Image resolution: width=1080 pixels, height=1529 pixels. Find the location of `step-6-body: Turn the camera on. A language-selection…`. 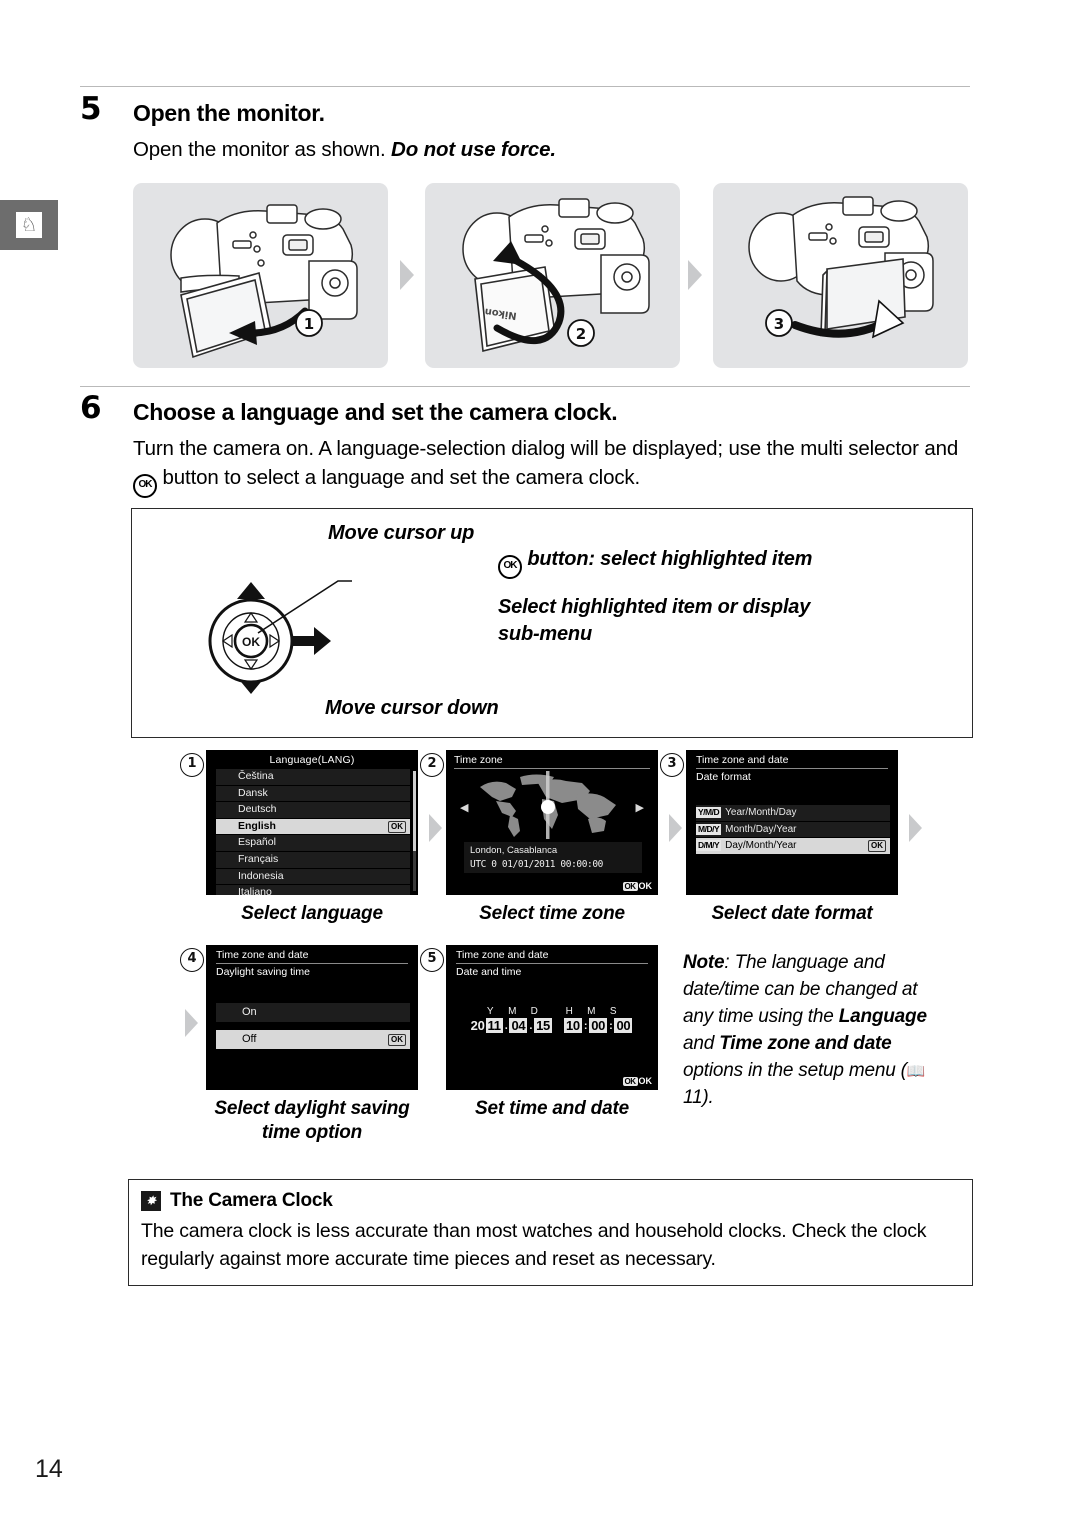

step-6-body: Turn the camera on. A language-selection… is located at coordinates (551, 466).